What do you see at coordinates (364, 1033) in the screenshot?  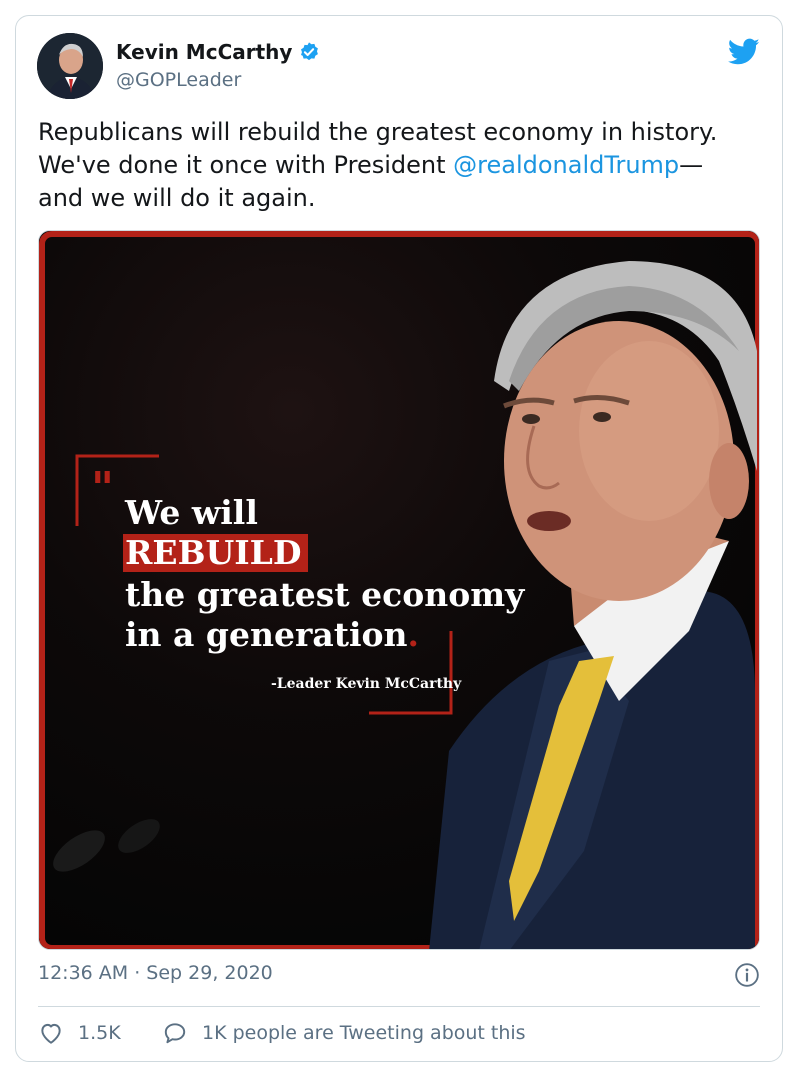 I see `conversation-text: 1K people are Tweeting about this` at bounding box center [364, 1033].